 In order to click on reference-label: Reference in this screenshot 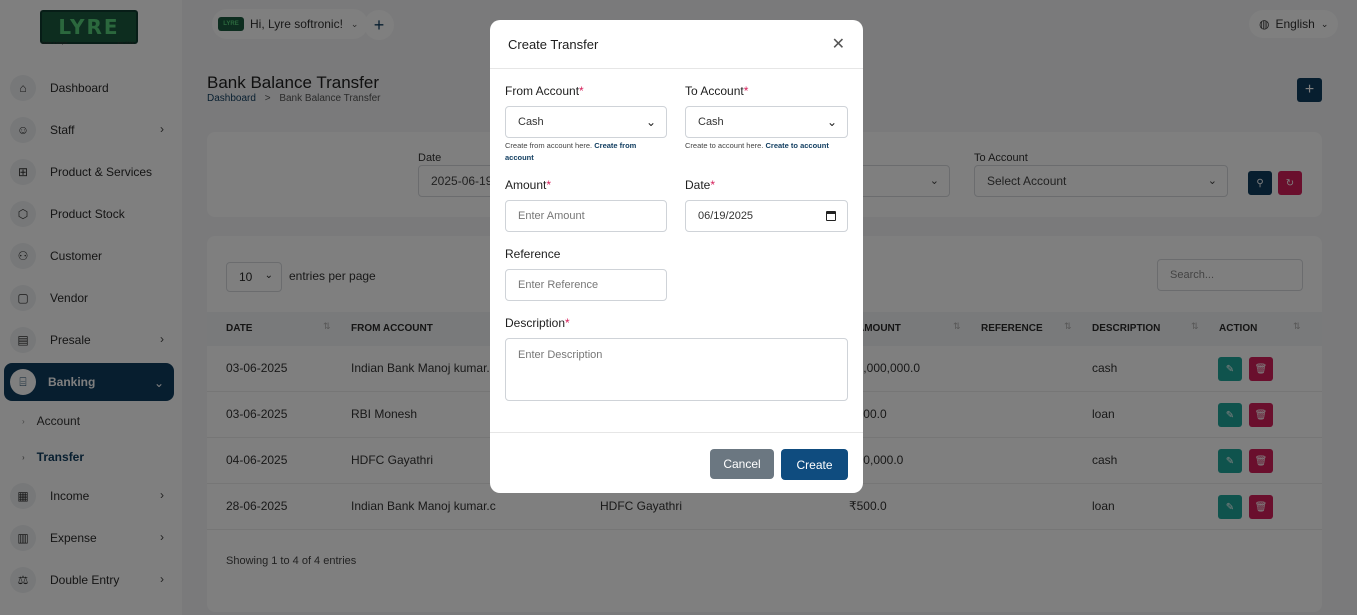, I will do `click(533, 254)`.